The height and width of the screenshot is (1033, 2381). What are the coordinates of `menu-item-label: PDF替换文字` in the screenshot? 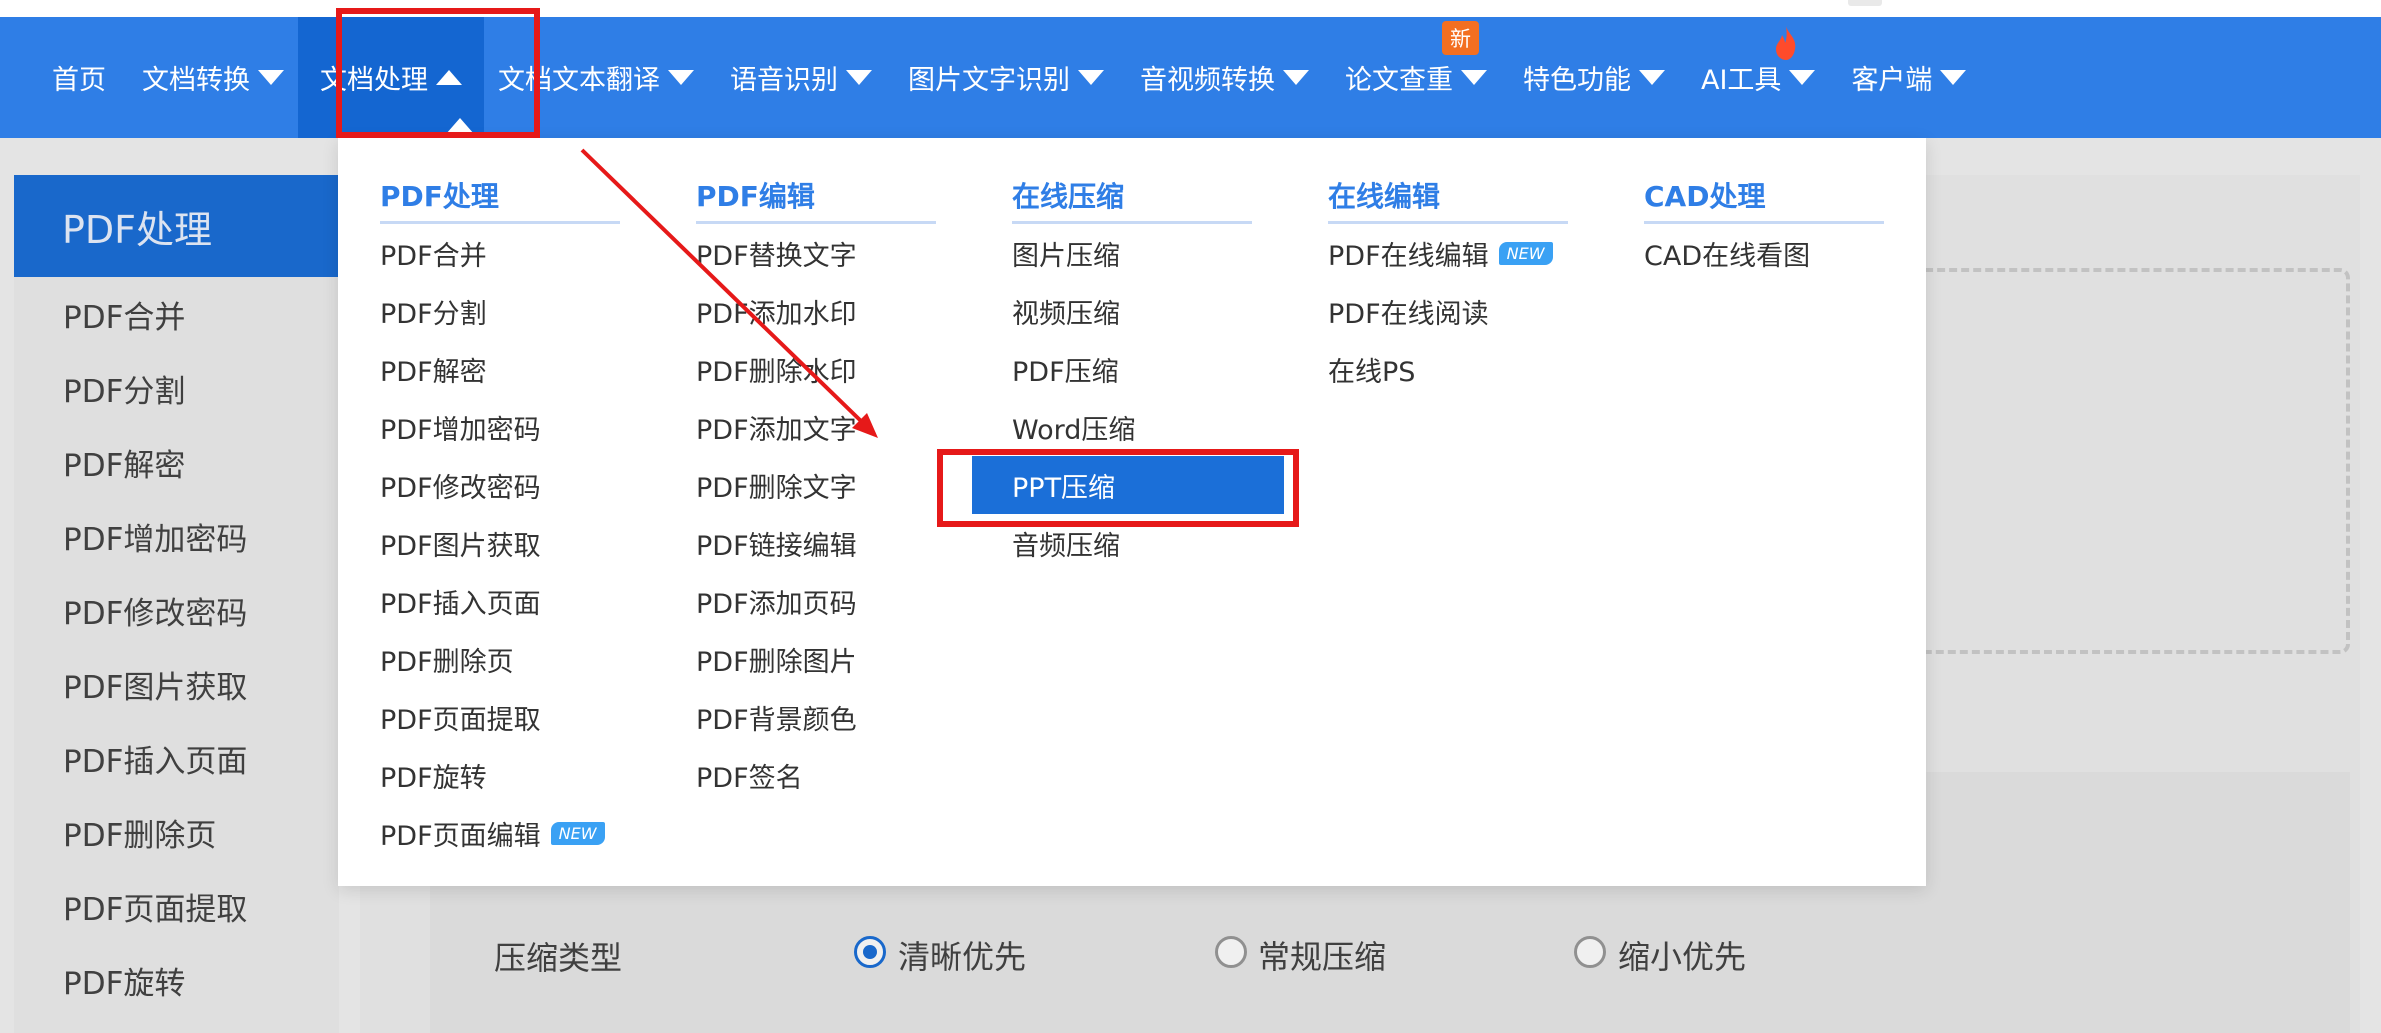 It's located at (776, 256).